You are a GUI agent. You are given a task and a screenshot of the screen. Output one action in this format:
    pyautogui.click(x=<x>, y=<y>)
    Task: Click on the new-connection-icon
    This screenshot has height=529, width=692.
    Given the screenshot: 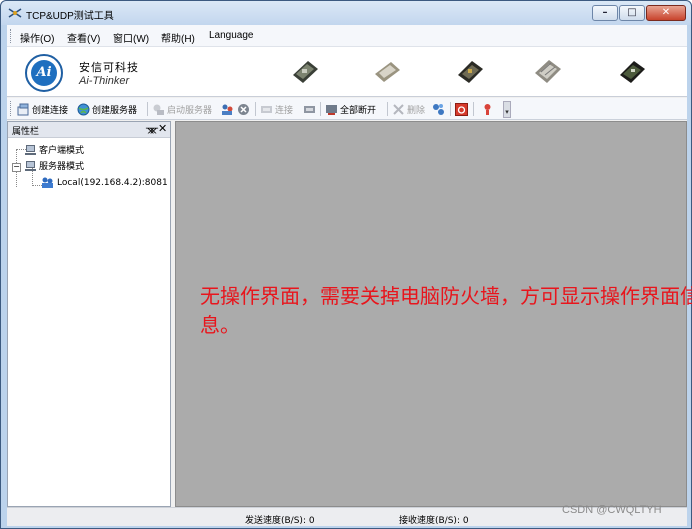 What is the action you would take?
    pyautogui.click(x=23, y=109)
    